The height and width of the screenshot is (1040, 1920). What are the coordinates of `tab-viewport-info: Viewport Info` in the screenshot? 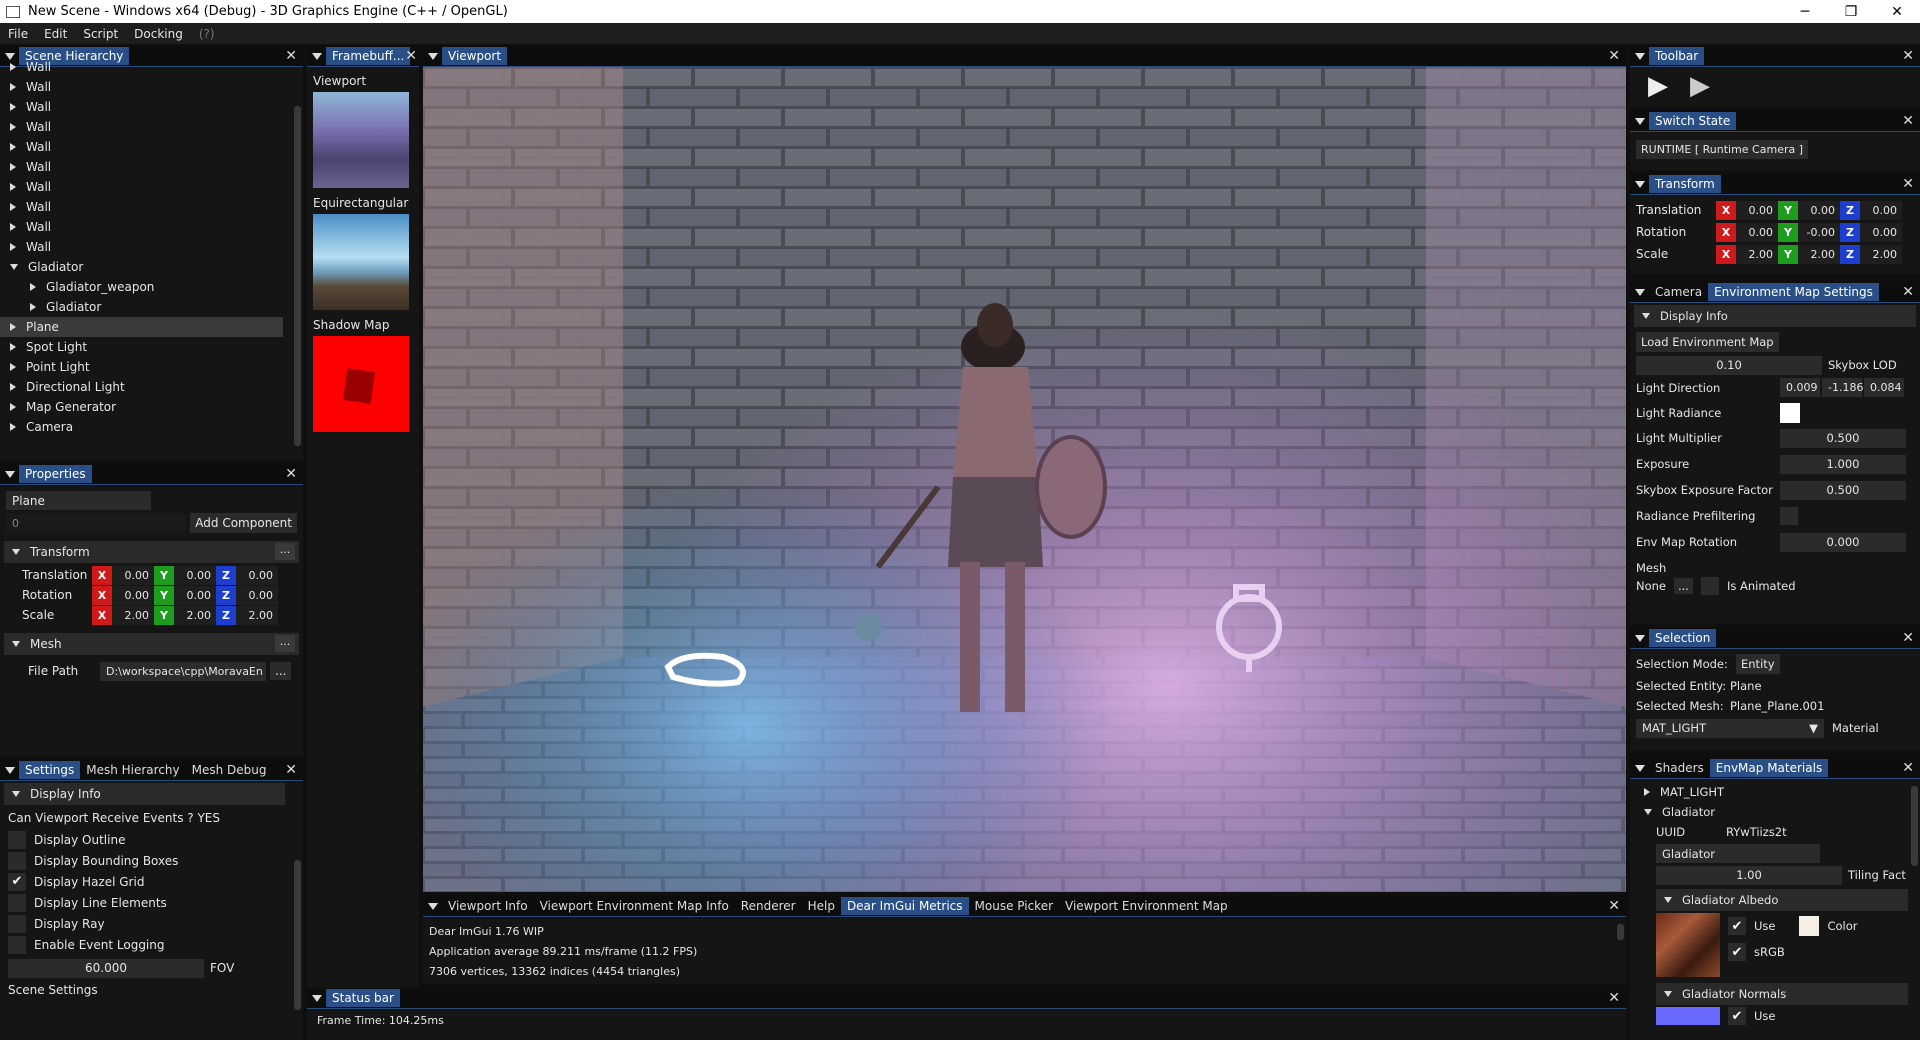 It's located at (488, 906).